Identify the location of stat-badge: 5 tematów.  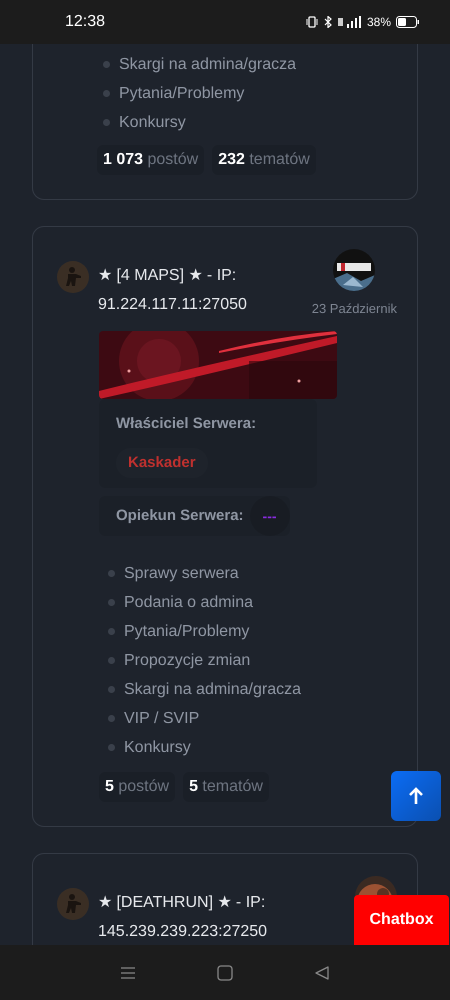
(226, 787).